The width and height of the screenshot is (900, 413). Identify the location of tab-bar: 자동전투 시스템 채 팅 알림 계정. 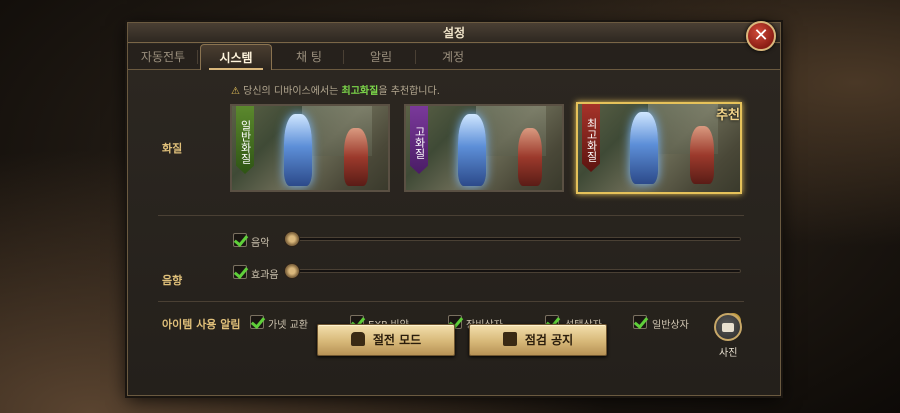
(454, 57).